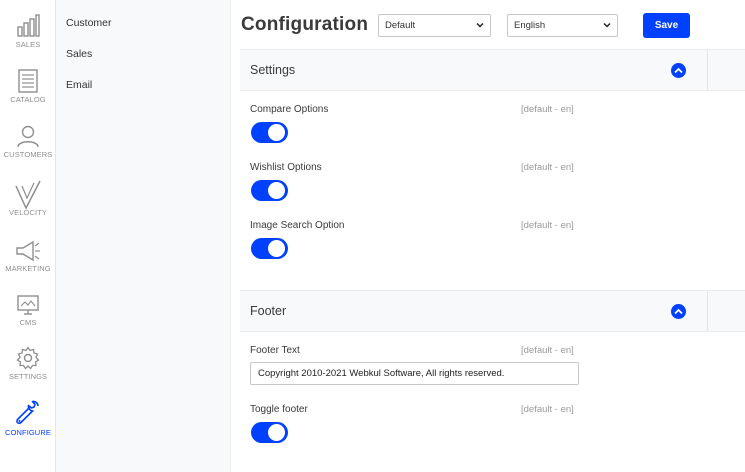 The height and width of the screenshot is (472, 745). Describe the element at coordinates (492, 70) in the screenshot. I see `settings-section-header: Settings` at that location.